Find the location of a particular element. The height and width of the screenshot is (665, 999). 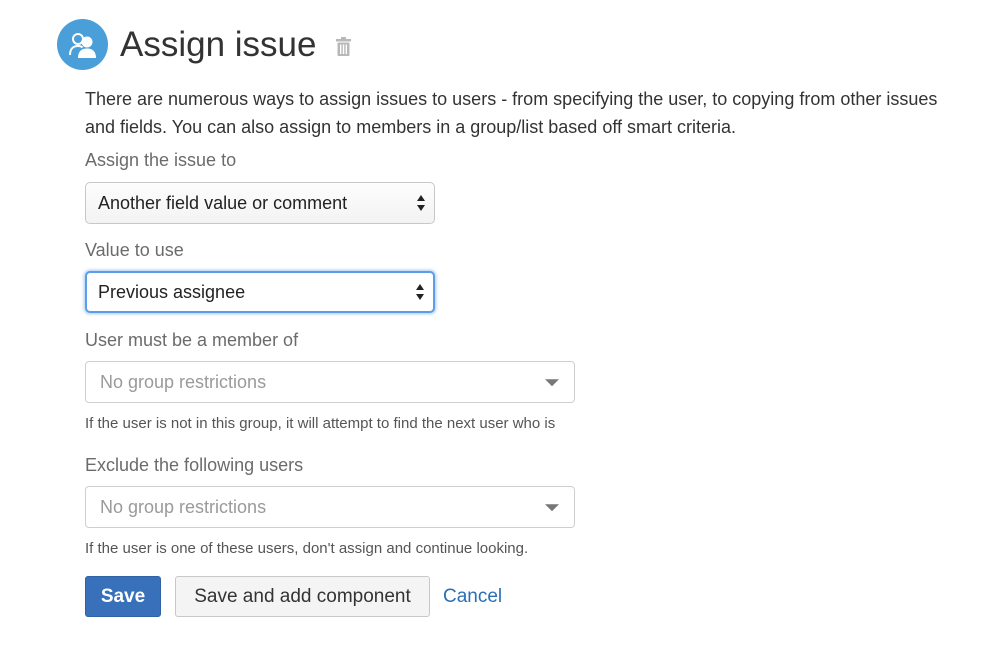

users-icon is located at coordinates (82, 44).